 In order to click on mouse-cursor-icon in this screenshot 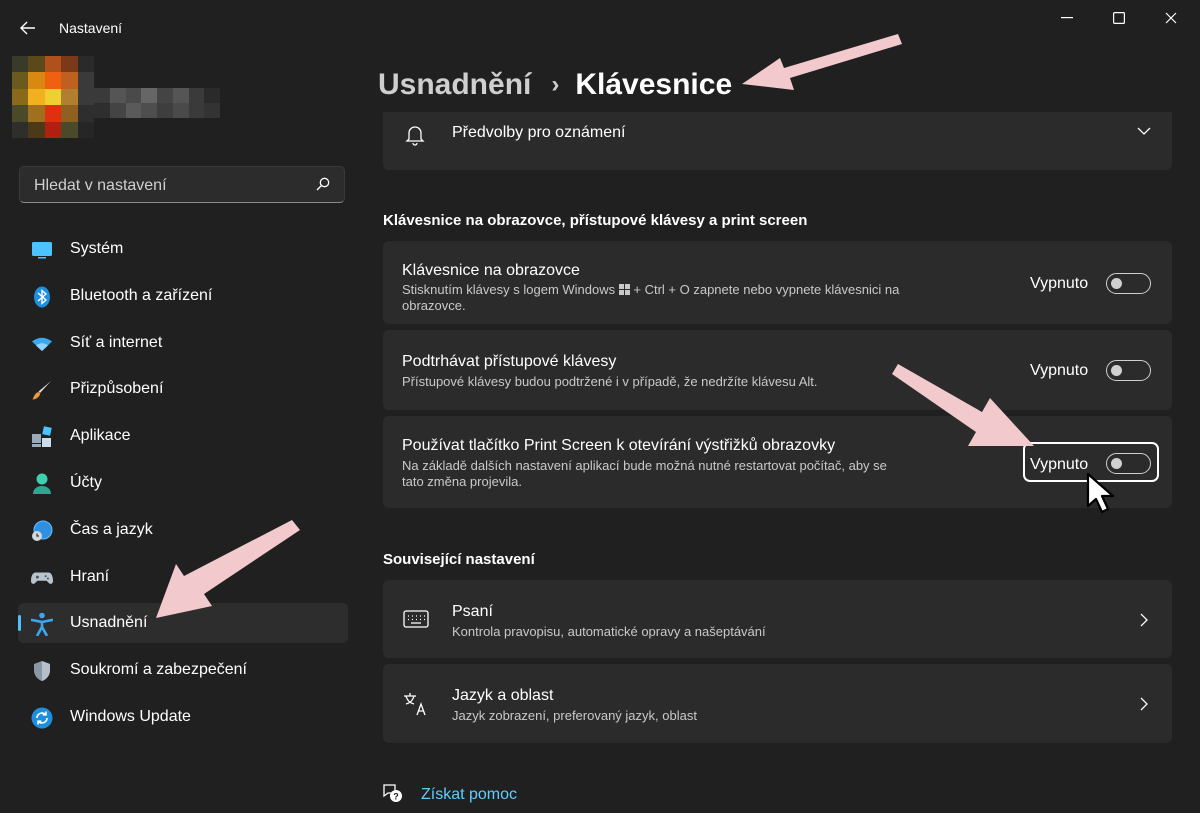, I will do `click(1100, 493)`.